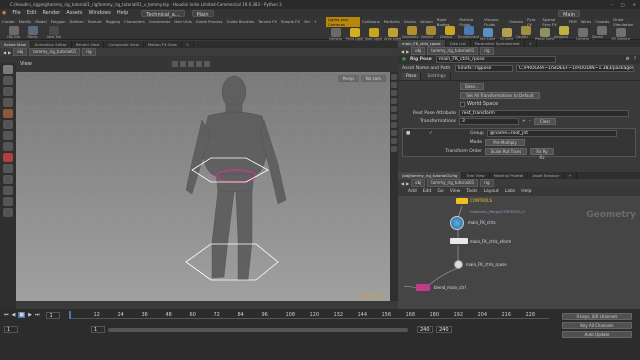  Describe the element at coordinates (462, 201) in the screenshot. I see `controls-node` at that location.